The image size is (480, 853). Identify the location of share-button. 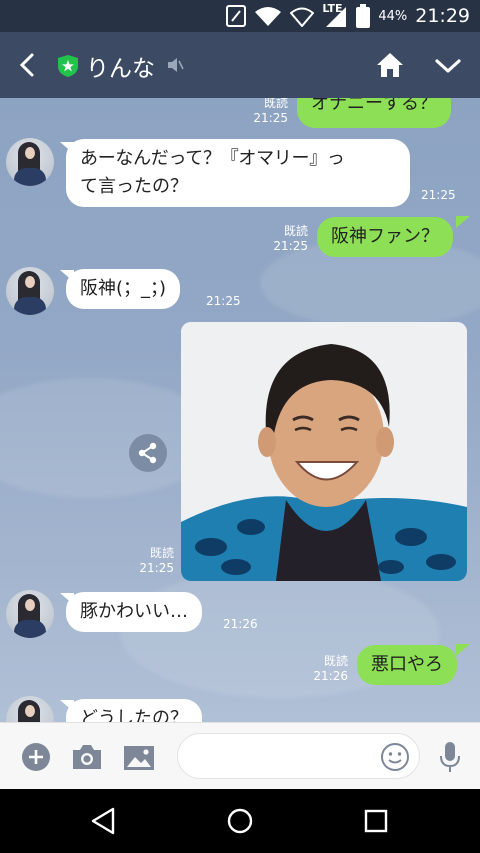
(148, 453).